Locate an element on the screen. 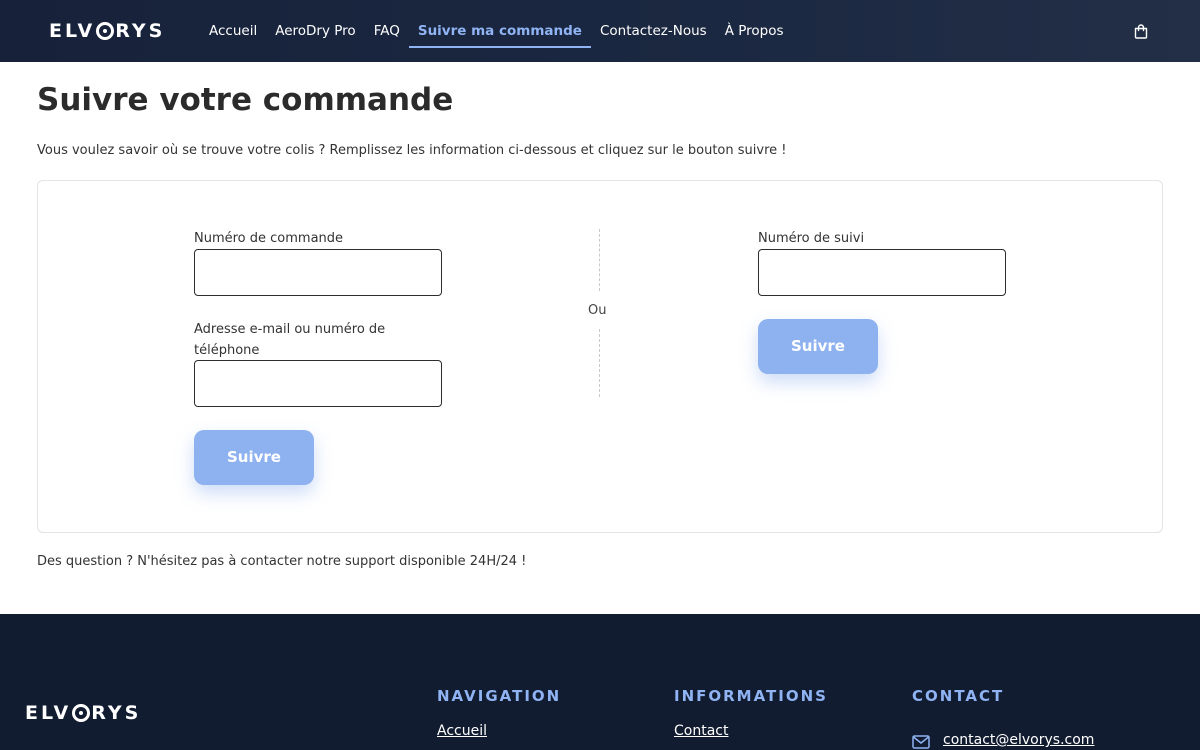 The image size is (1200, 750). divider-bottom is located at coordinates (599, 363).